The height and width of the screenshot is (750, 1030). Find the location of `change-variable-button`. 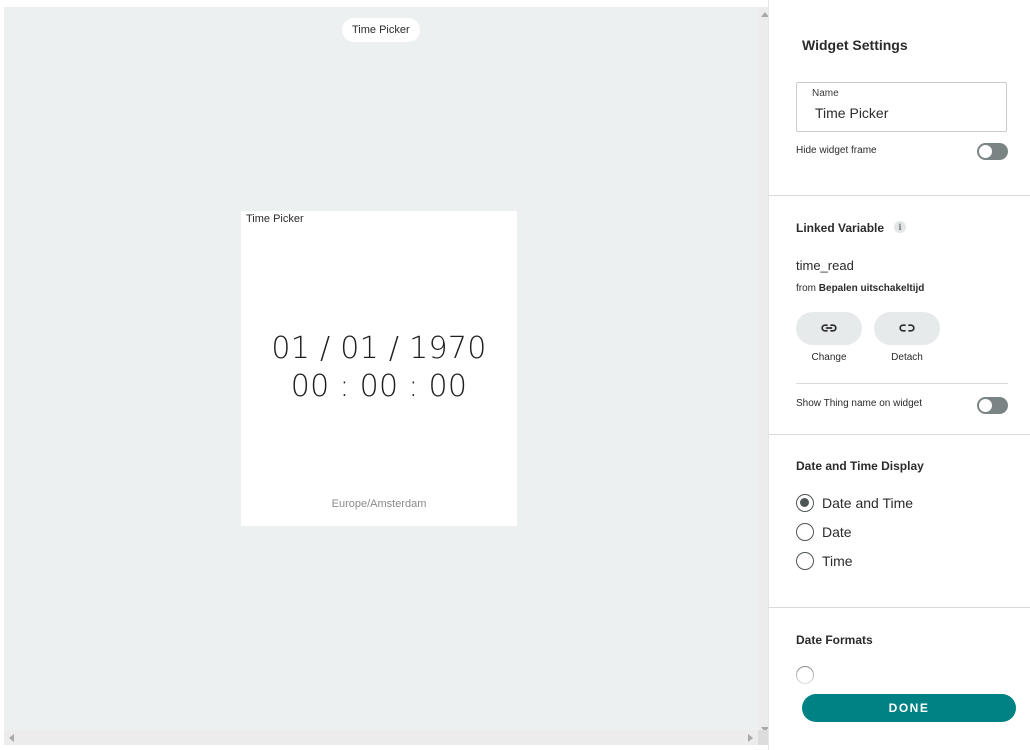

change-variable-button is located at coordinates (829, 328).